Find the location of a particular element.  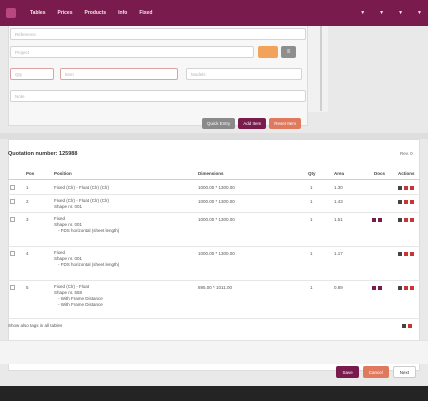

note-field: Note is located at coordinates (158, 96).